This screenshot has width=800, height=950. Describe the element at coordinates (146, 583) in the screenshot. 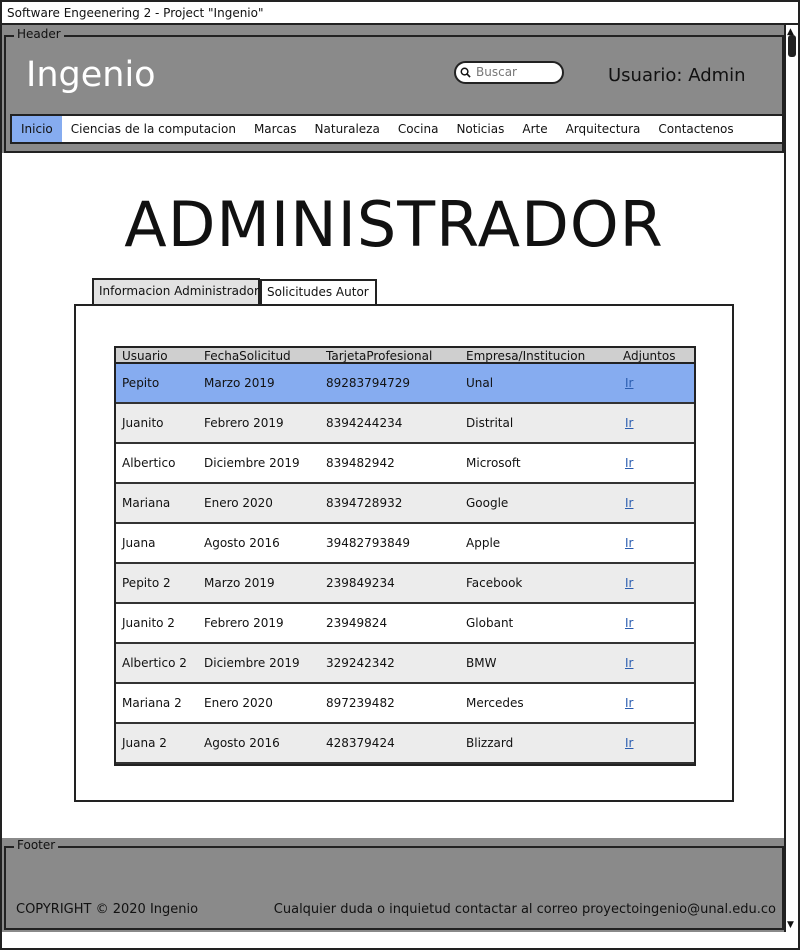

I see `table-cell: Pepito 2` at that location.